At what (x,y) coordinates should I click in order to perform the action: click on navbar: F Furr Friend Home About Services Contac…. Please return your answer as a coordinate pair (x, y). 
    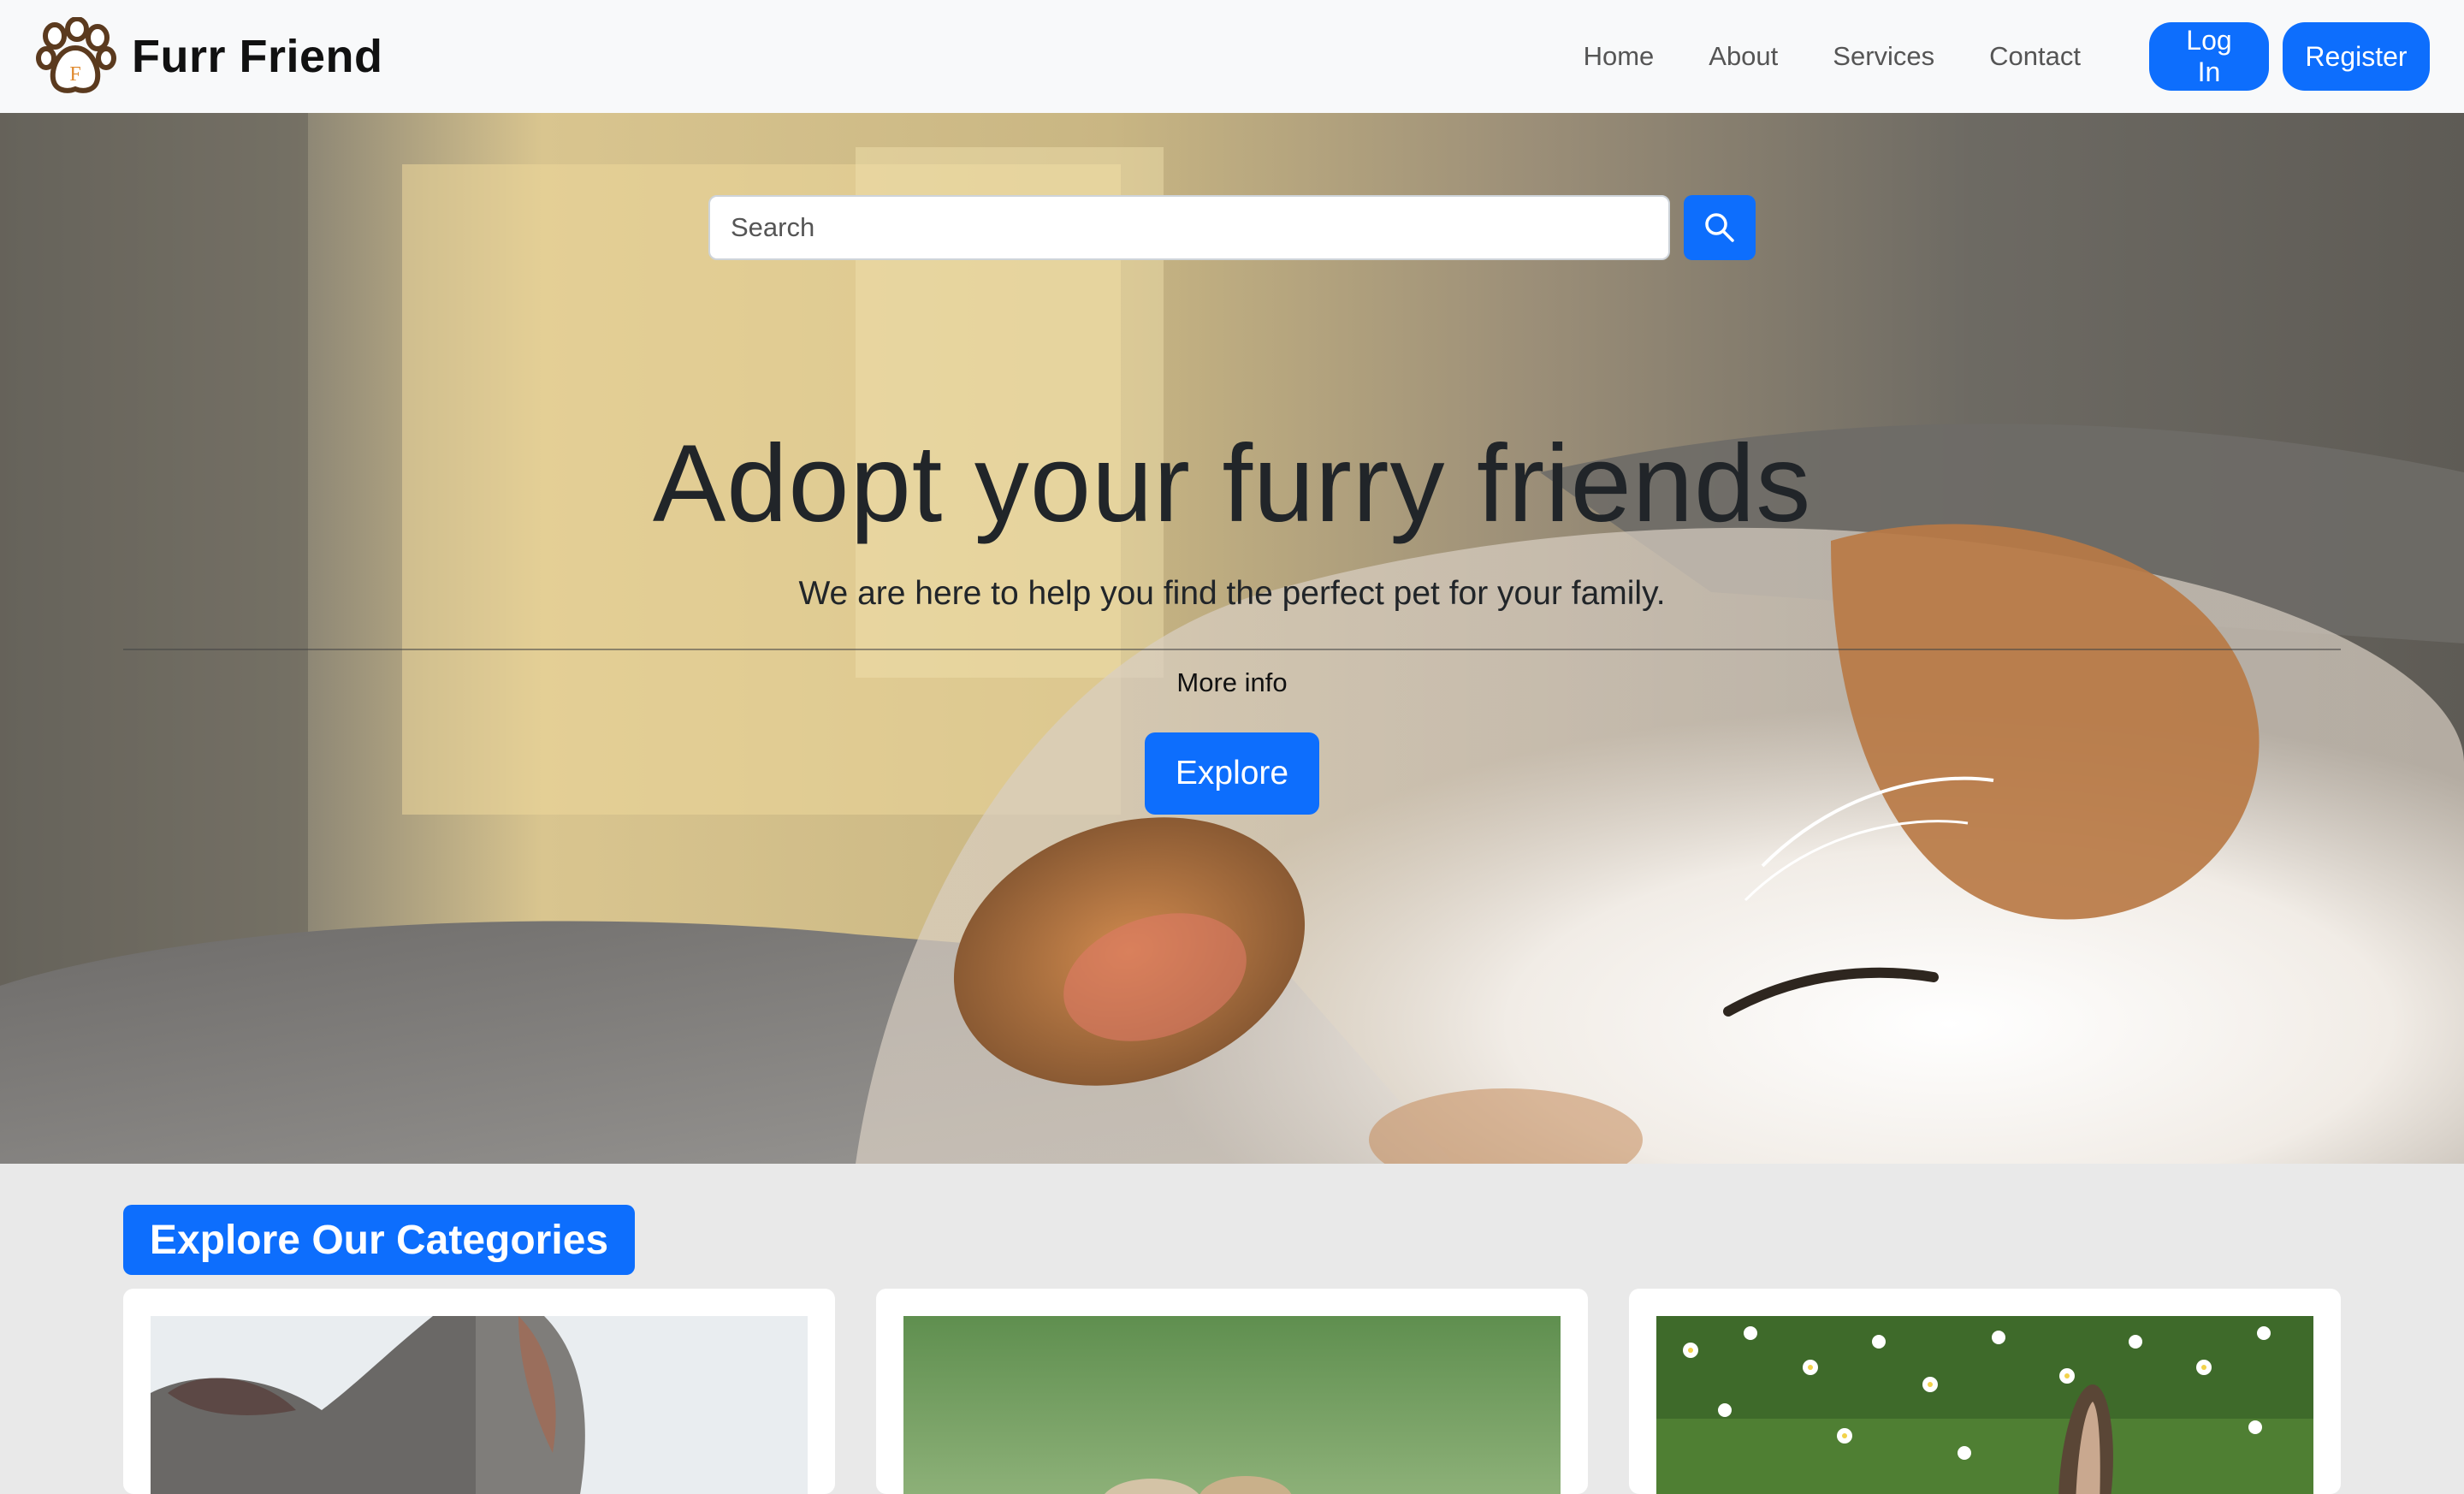
    Looking at the image, I should click on (1232, 56).